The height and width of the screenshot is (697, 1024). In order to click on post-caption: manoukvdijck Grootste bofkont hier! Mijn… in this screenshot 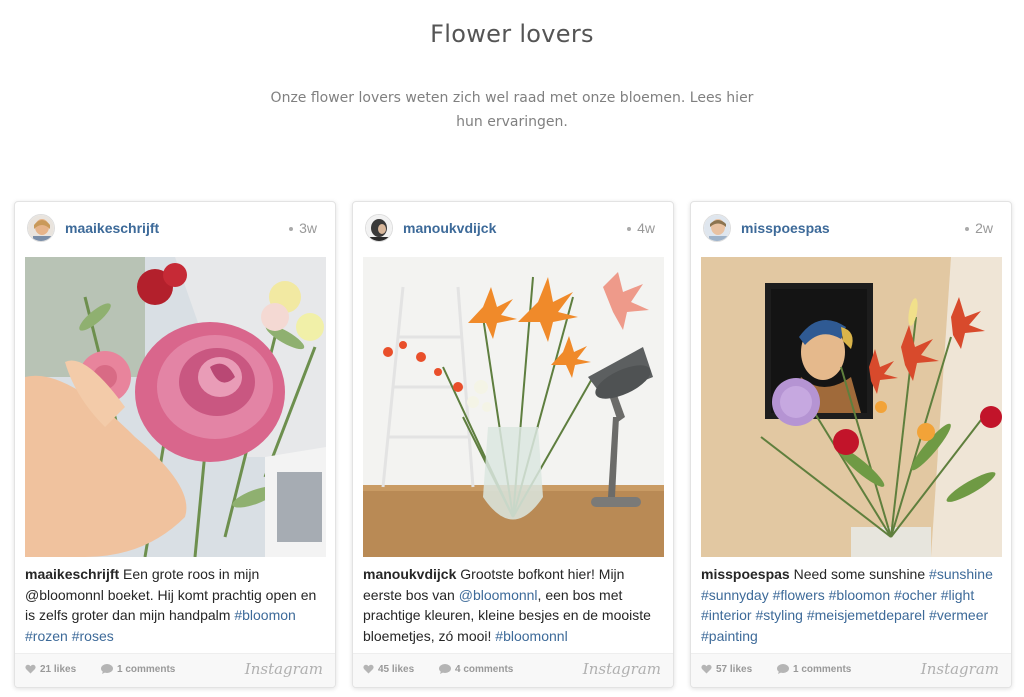, I will do `click(513, 605)`.